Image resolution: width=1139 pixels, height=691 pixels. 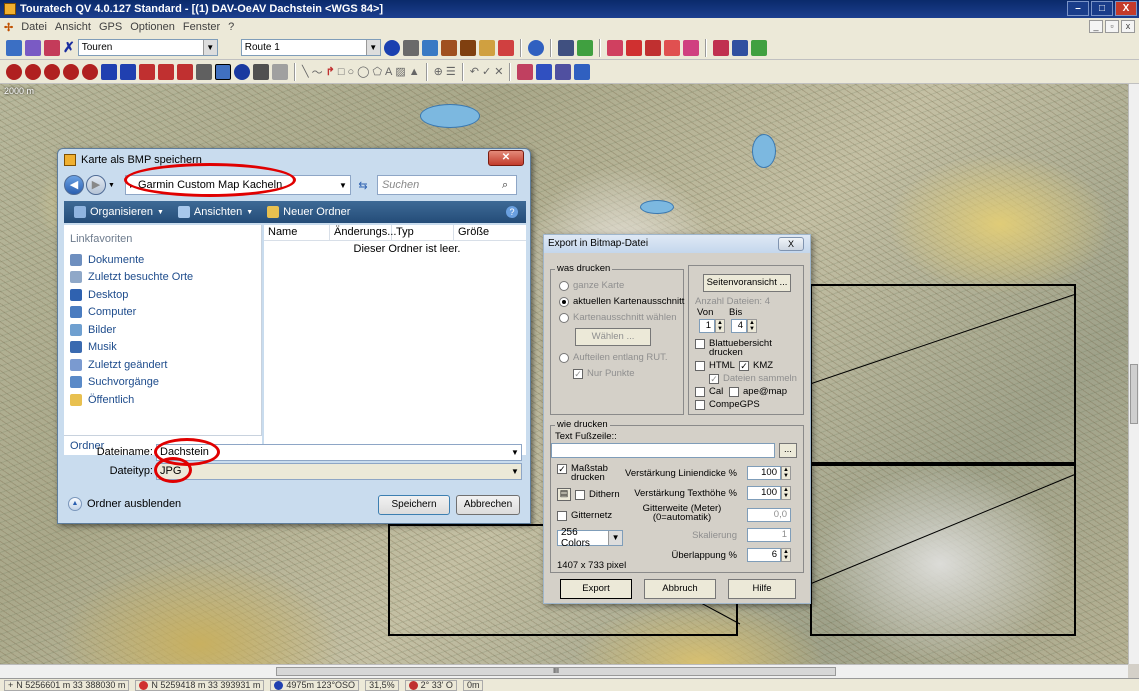 I want to click on menu-help: ?, so click(x=231, y=27).